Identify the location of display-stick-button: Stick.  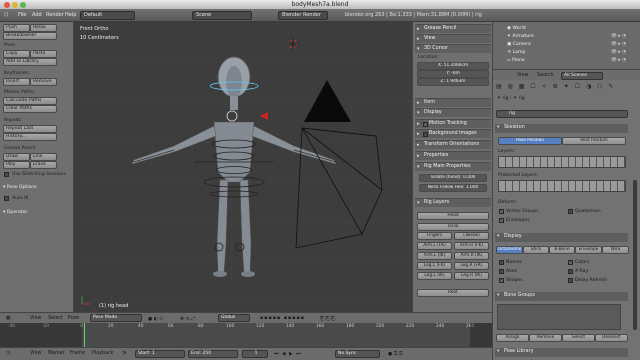
(536, 250).